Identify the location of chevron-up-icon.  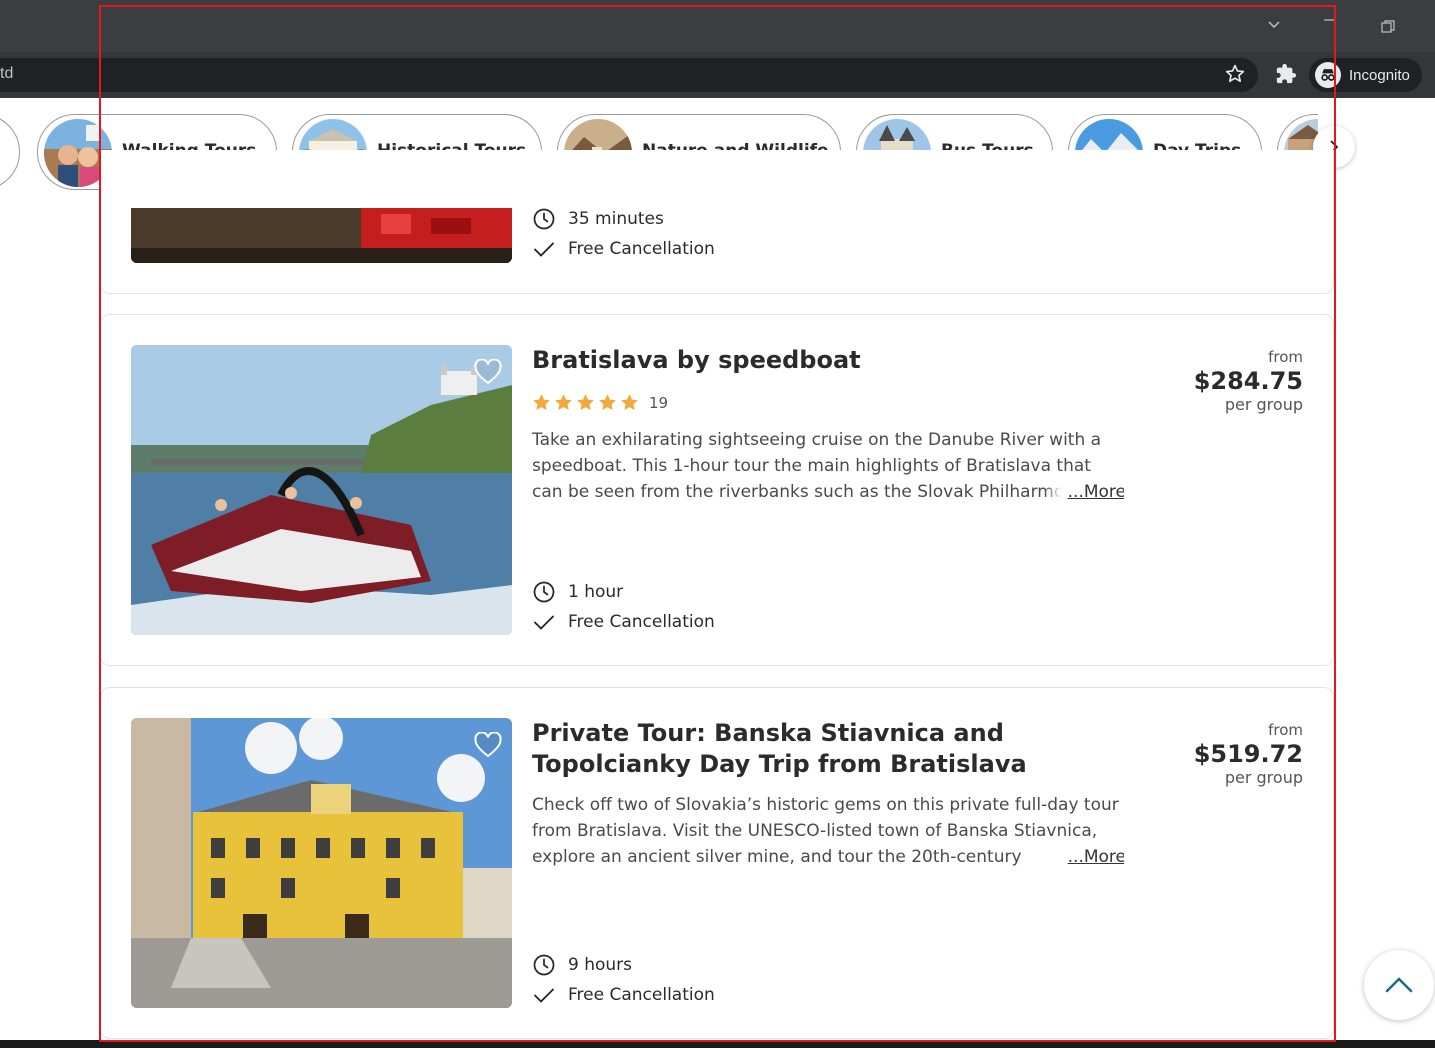
(1399, 985).